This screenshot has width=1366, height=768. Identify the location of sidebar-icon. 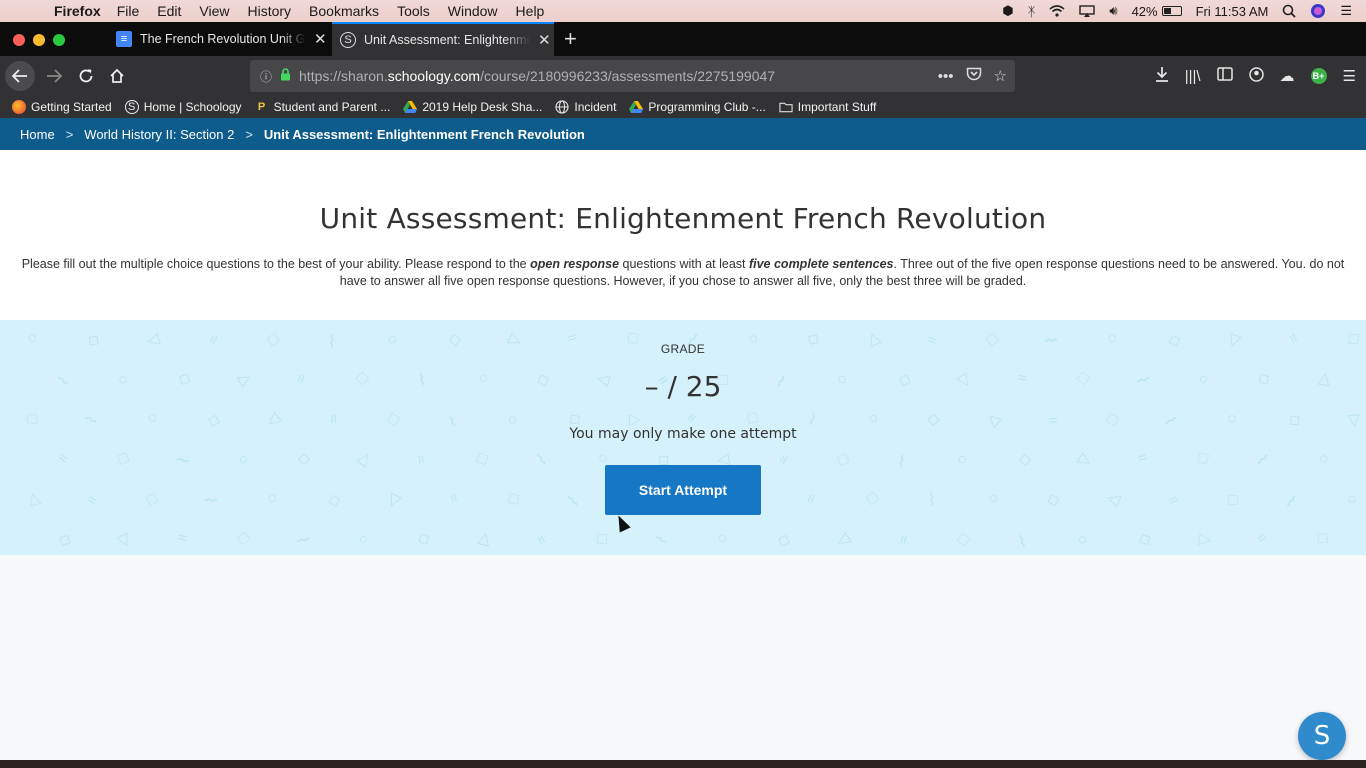
(1224, 76).